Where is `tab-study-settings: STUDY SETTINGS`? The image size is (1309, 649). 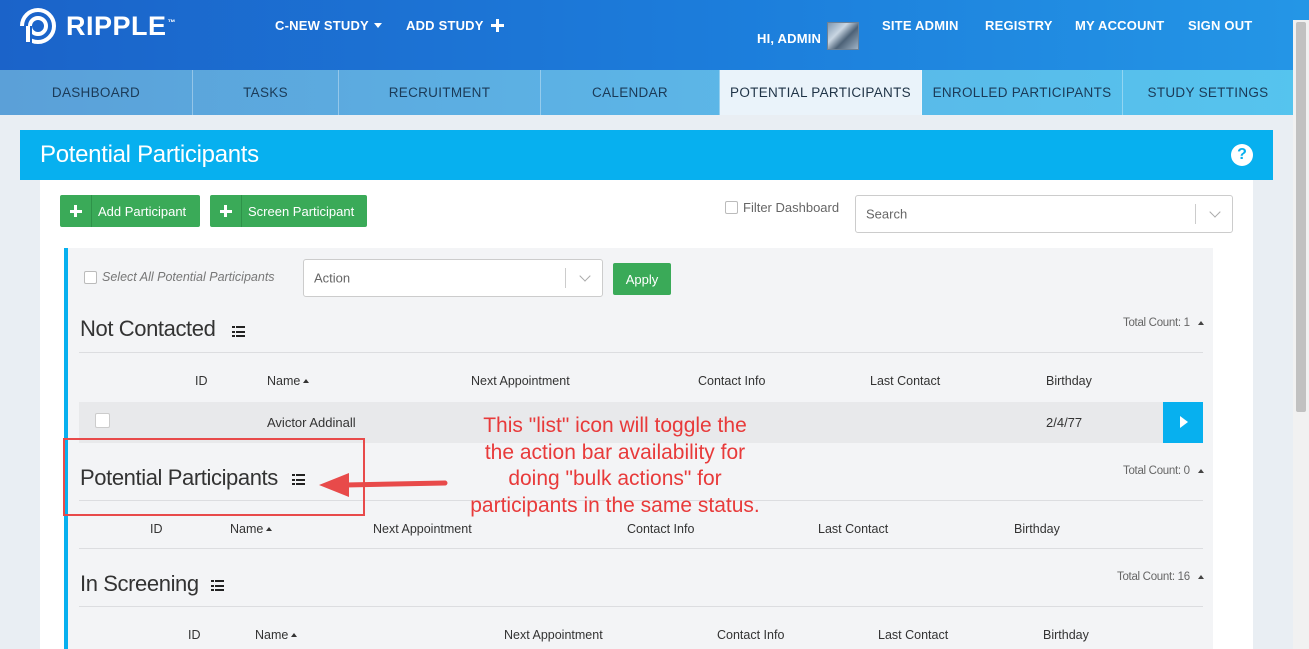 tab-study-settings: STUDY SETTINGS is located at coordinates (1208, 92).